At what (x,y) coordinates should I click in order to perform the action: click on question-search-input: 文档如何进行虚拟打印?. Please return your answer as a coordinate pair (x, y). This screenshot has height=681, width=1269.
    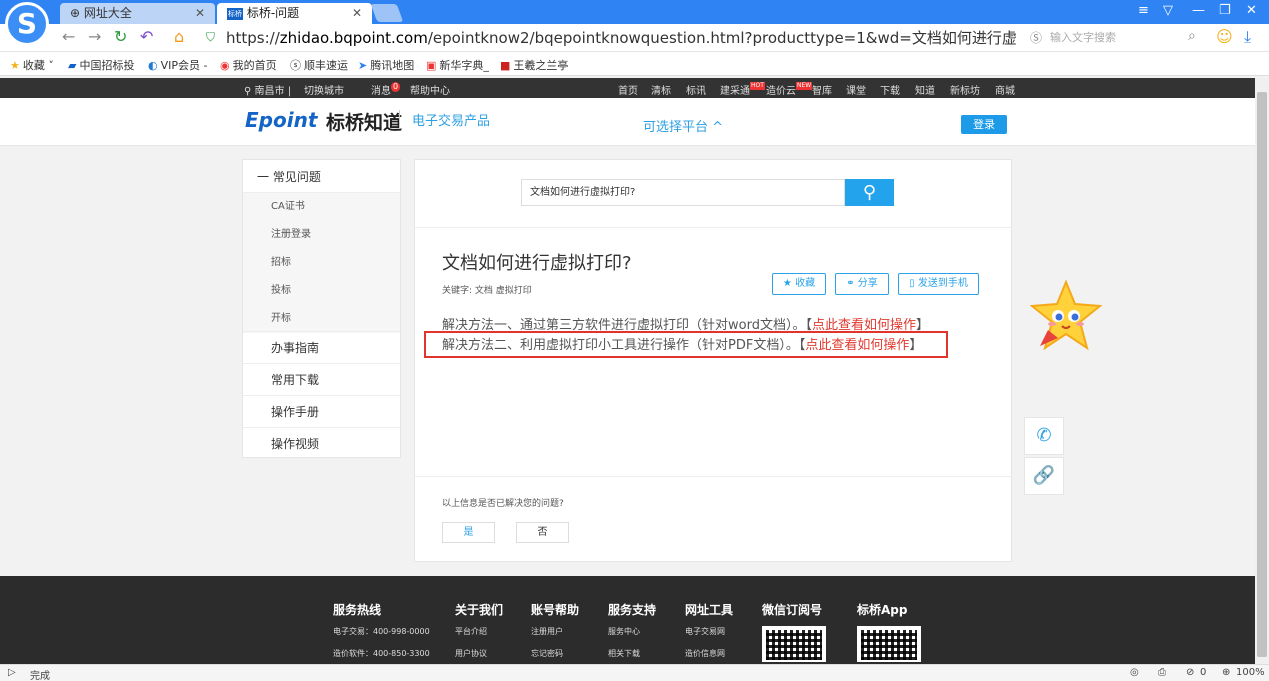
    Looking at the image, I should click on (683, 192).